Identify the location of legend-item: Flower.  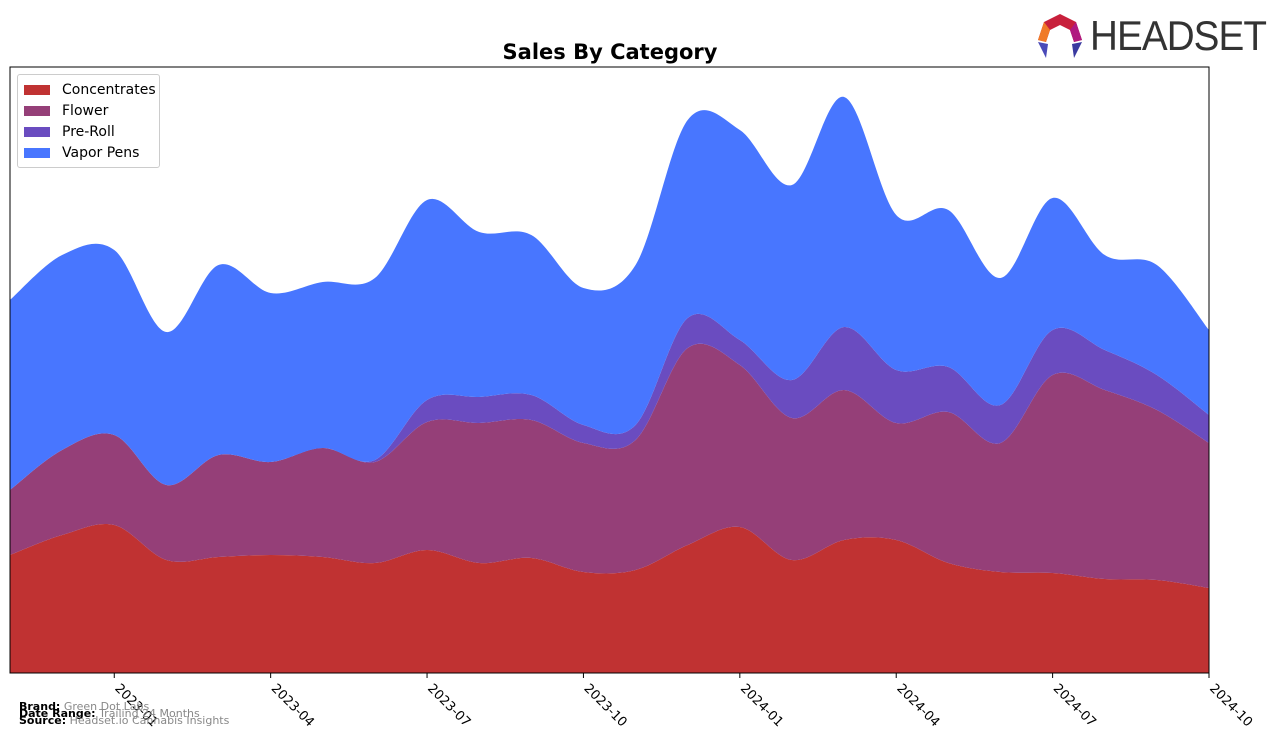
(88, 110).